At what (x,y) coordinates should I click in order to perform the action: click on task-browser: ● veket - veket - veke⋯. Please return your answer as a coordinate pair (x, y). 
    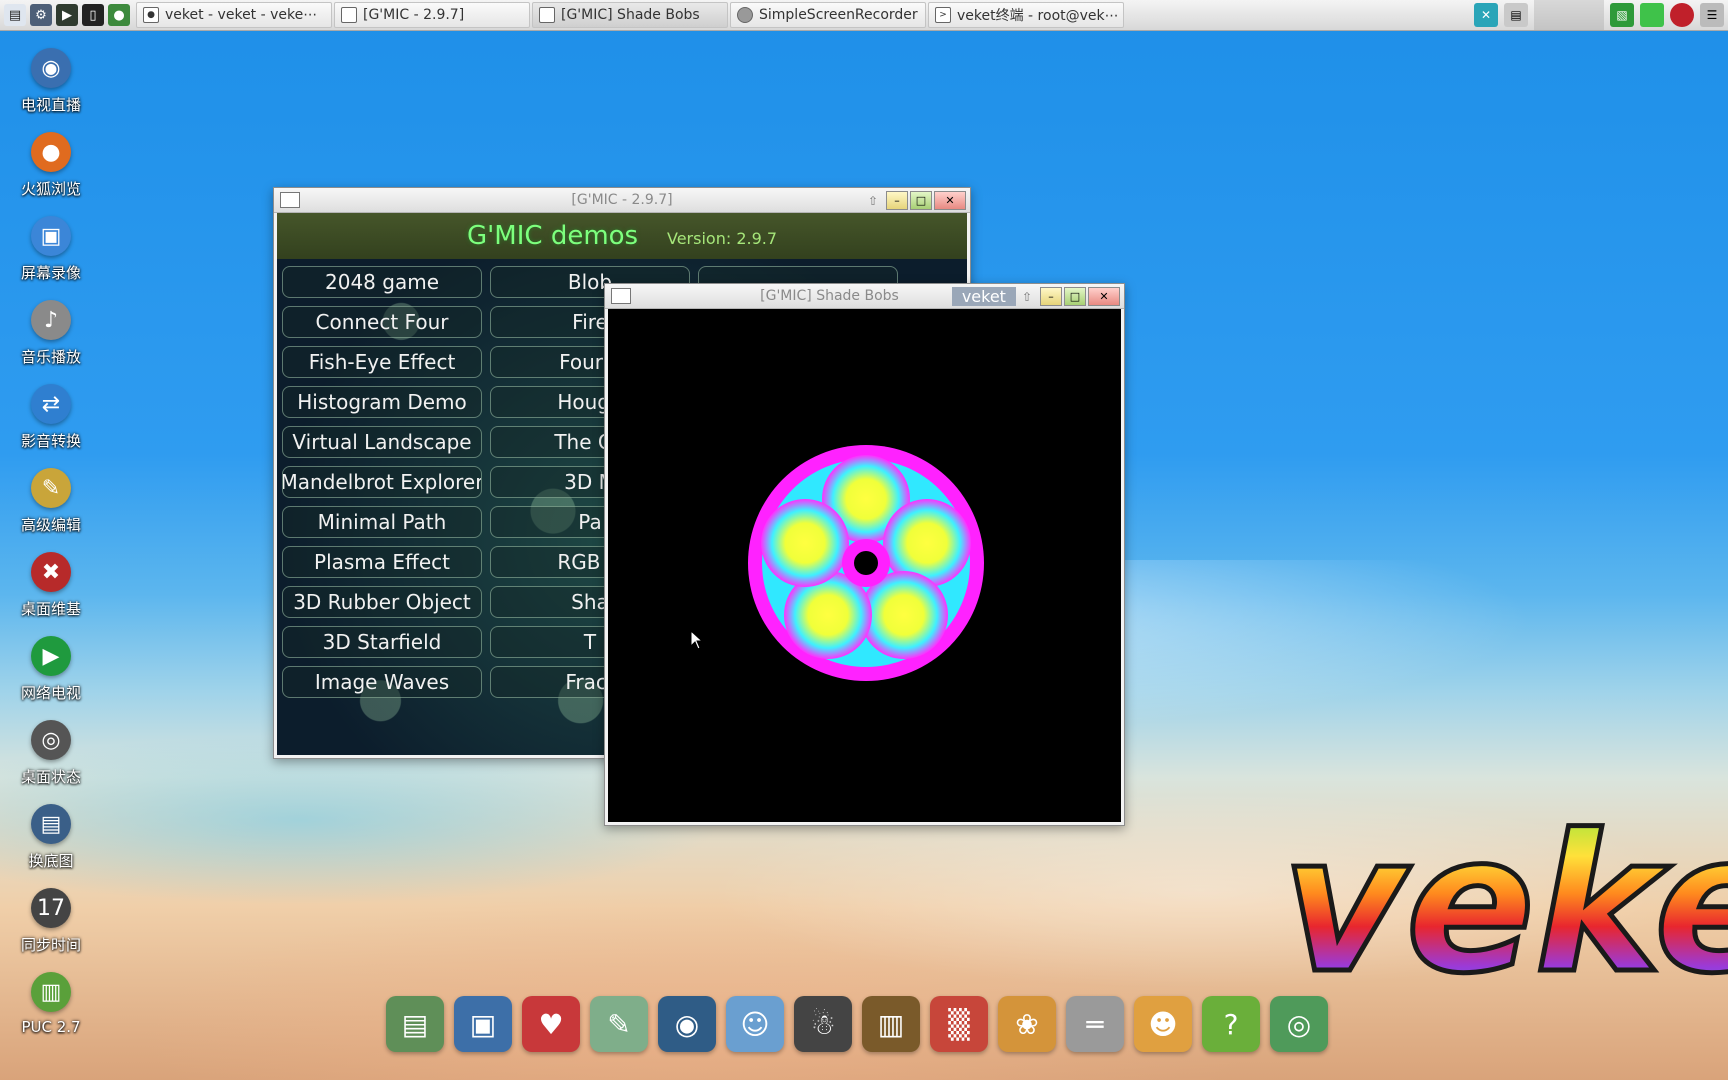
    Looking at the image, I should click on (234, 15).